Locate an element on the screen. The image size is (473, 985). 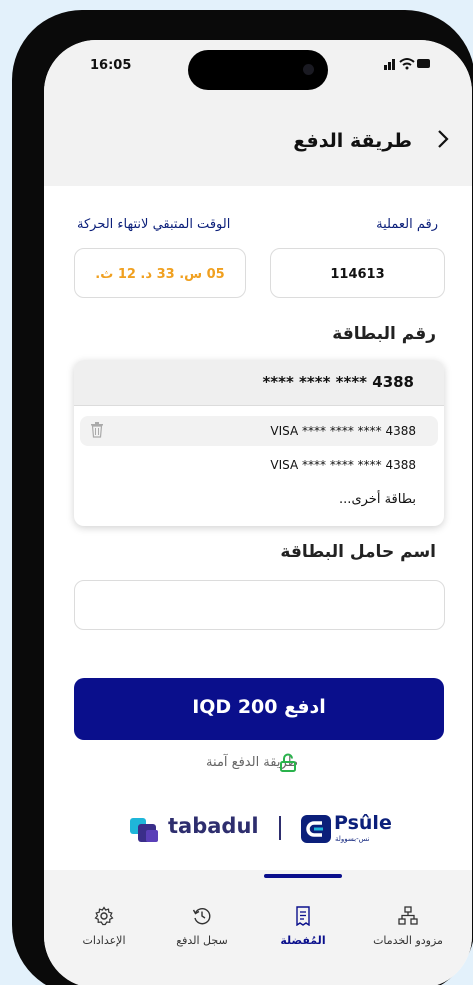
secure-payment-note: طريقة الدفع آمنة is located at coordinates (258, 764).